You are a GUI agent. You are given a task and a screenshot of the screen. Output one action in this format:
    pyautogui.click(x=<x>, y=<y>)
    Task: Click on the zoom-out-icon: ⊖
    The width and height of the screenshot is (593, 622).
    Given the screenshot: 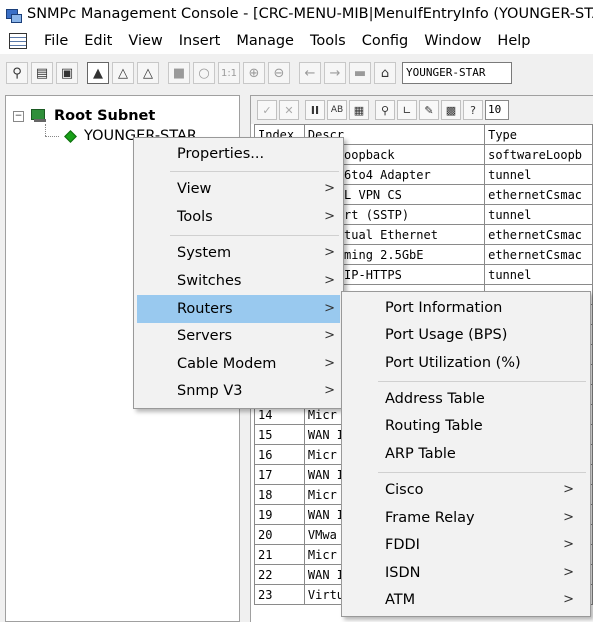 What is the action you would take?
    pyautogui.click(x=279, y=73)
    